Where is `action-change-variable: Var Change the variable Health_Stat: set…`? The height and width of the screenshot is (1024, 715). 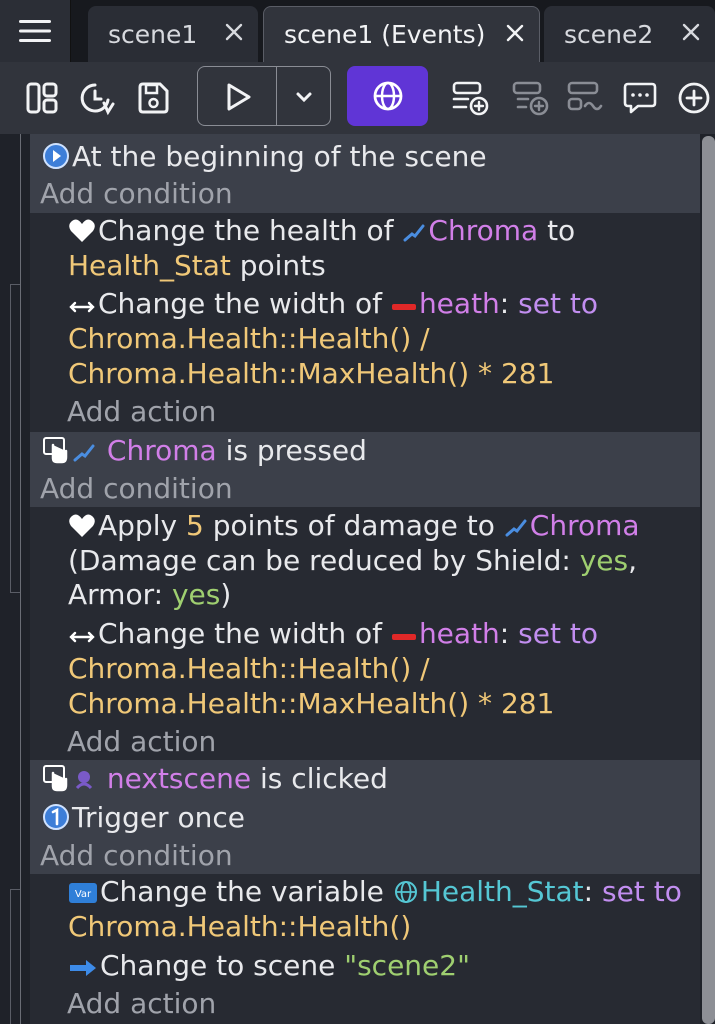 action-change-variable: Var Change the variable Health_Stat: set… is located at coordinates (375, 892).